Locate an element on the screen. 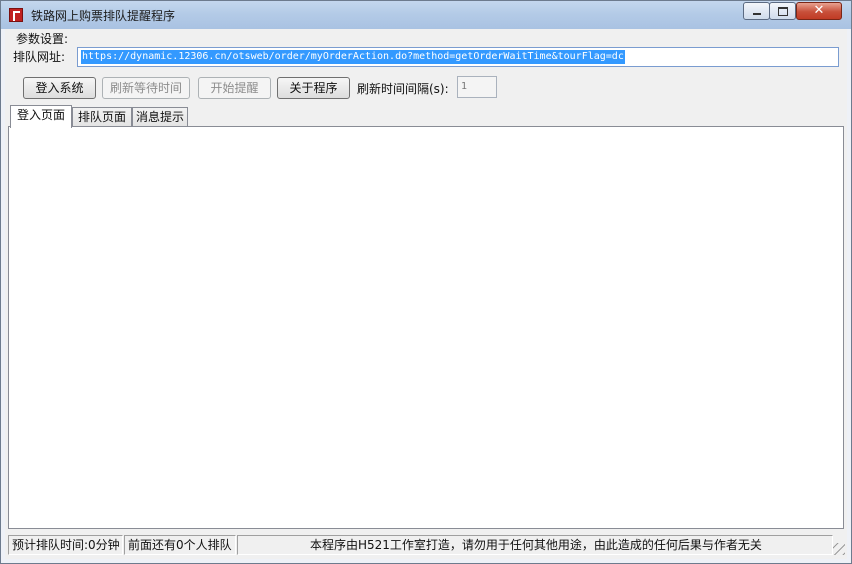  maximize-button is located at coordinates (782, 11).